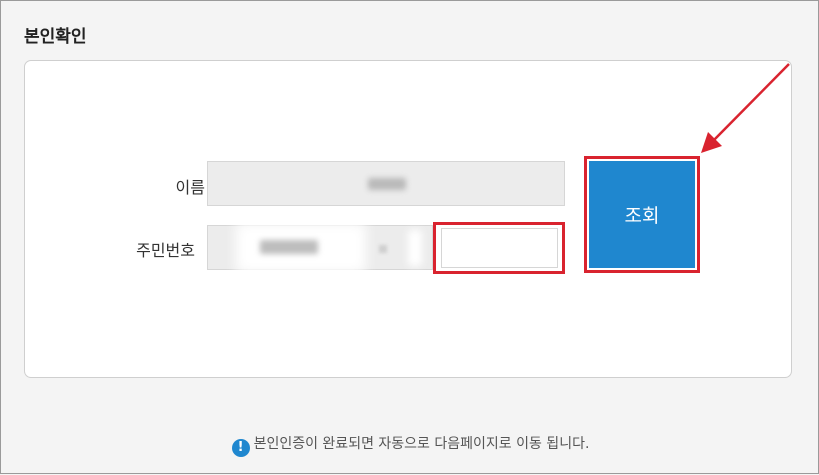 This screenshot has width=819, height=475. I want to click on info-icon: !, so click(240, 448).